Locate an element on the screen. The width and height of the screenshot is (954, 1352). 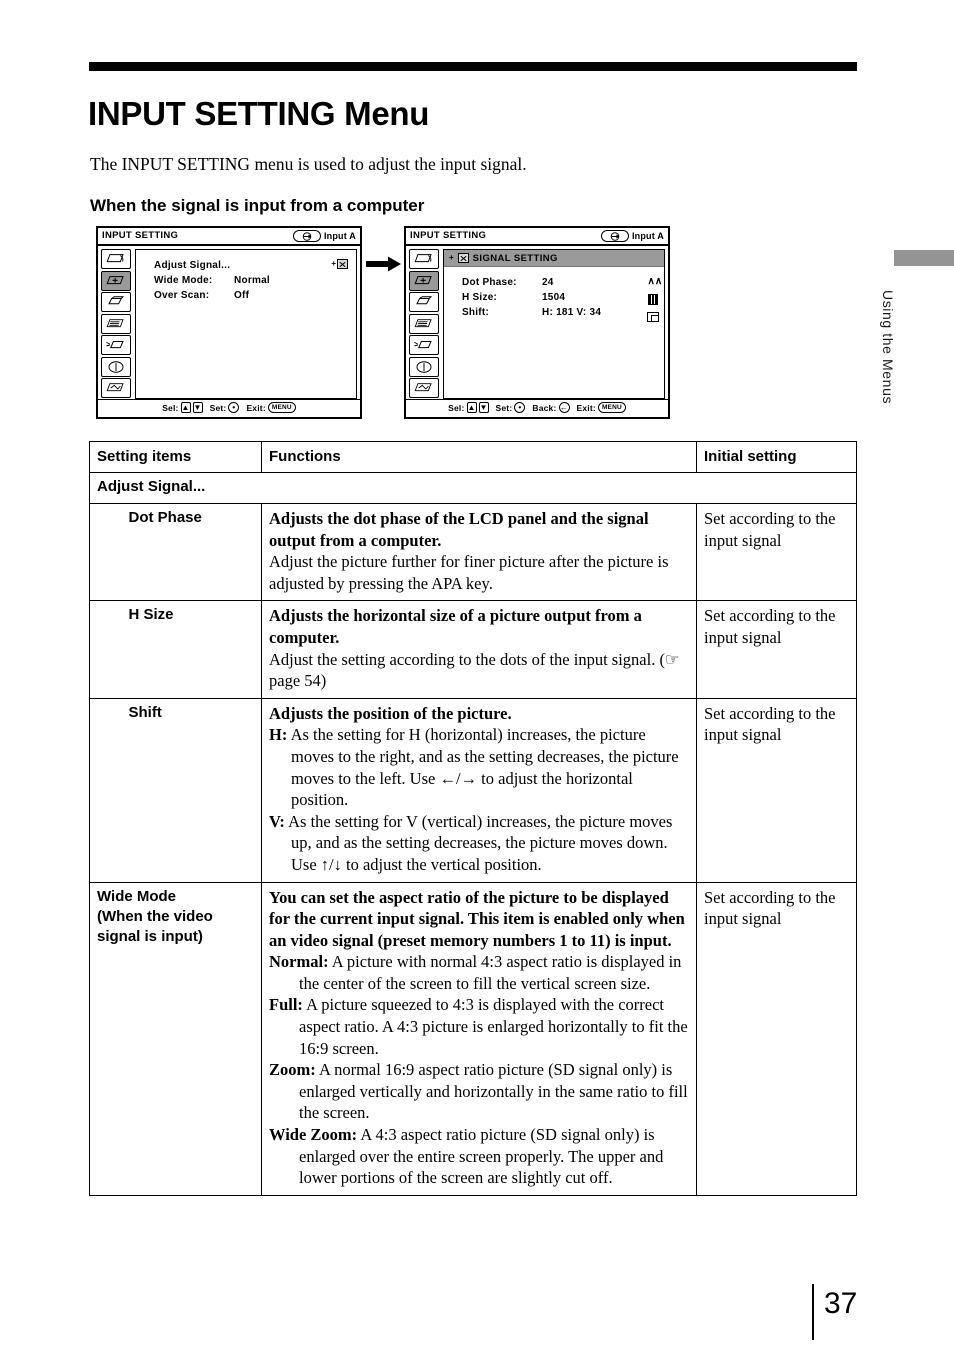
osd-left-sidebar is located at coordinates (116, 324).